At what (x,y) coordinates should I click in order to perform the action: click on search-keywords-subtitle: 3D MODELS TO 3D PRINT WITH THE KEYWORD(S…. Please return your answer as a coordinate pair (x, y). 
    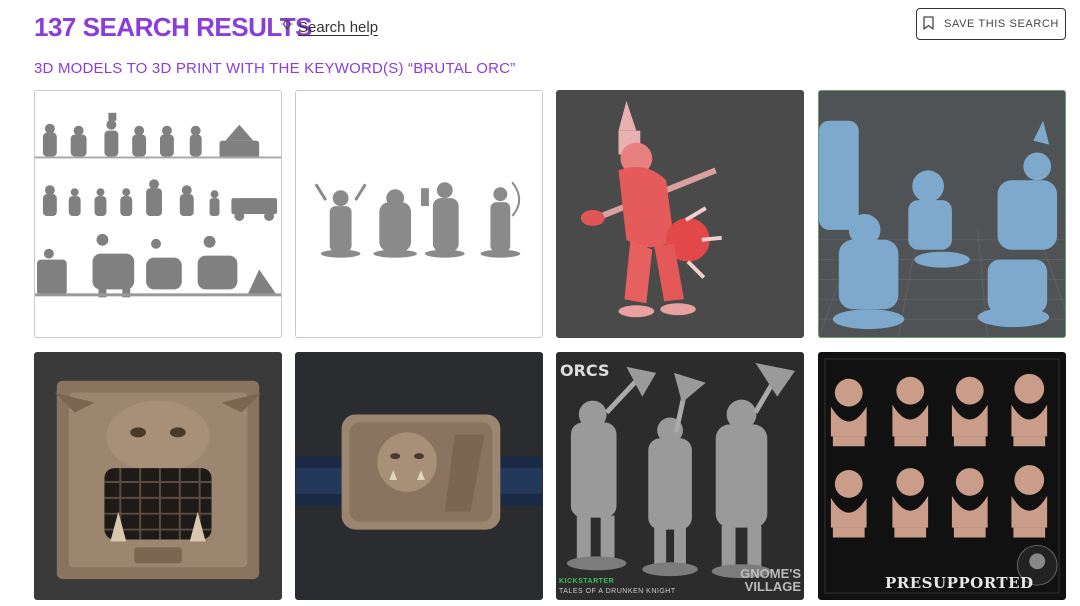
    Looking at the image, I should click on (275, 68).